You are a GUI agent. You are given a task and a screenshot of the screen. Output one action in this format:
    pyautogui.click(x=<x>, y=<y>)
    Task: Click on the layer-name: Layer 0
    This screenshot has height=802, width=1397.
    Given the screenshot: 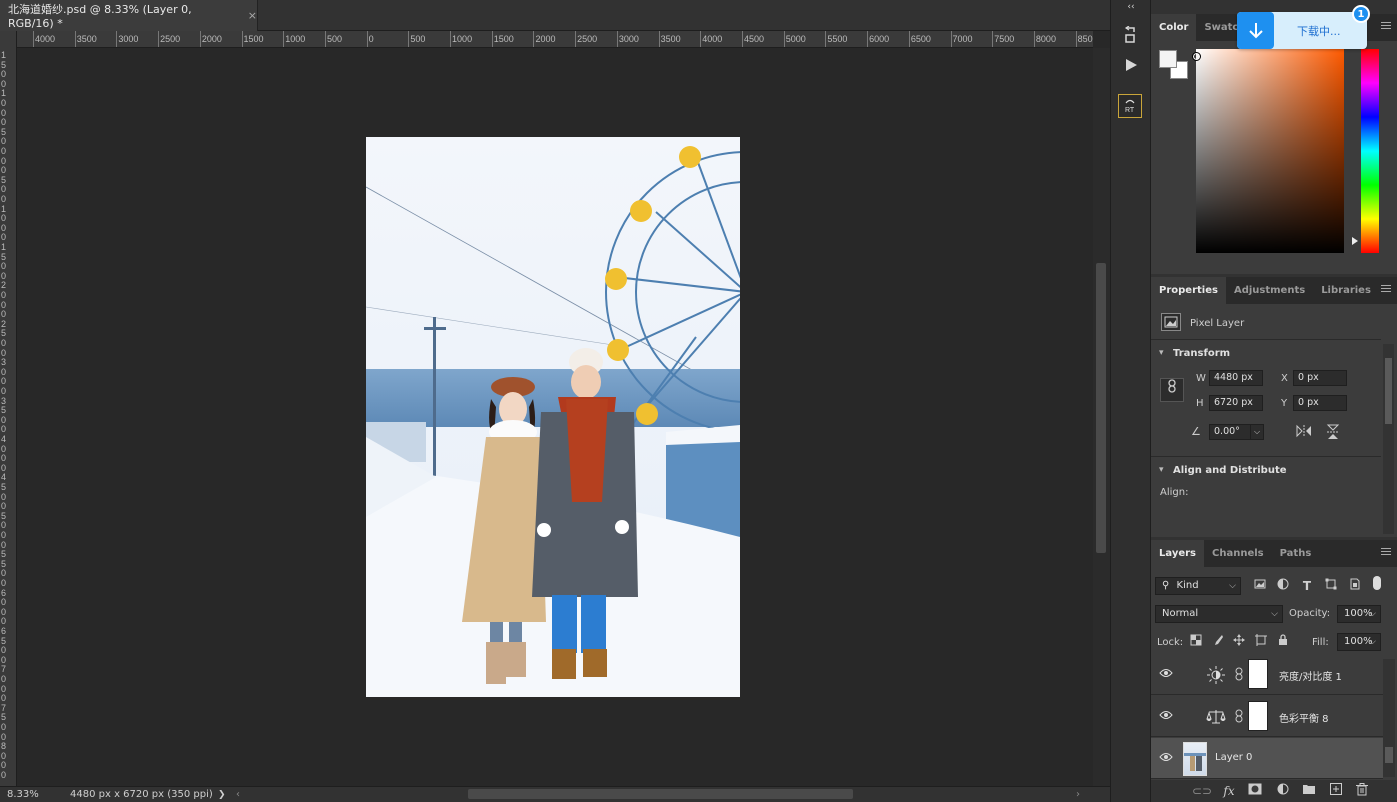 What is the action you would take?
    pyautogui.click(x=1233, y=757)
    